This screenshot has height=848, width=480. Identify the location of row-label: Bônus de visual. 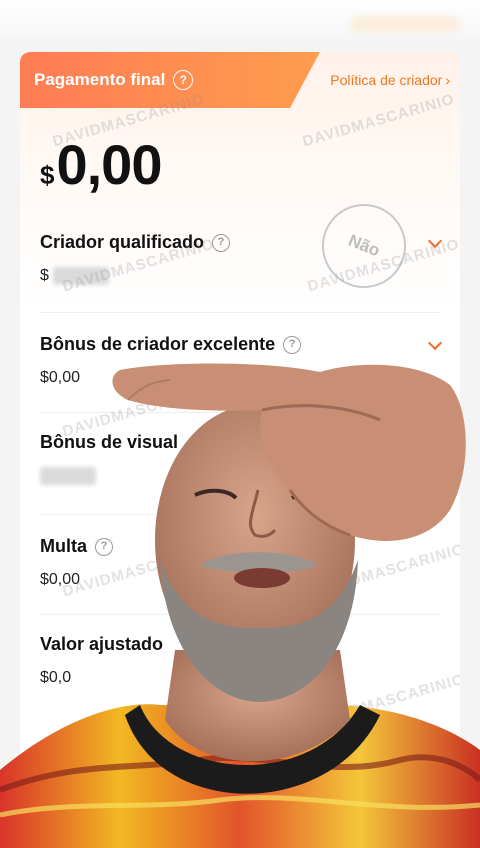
(240, 442).